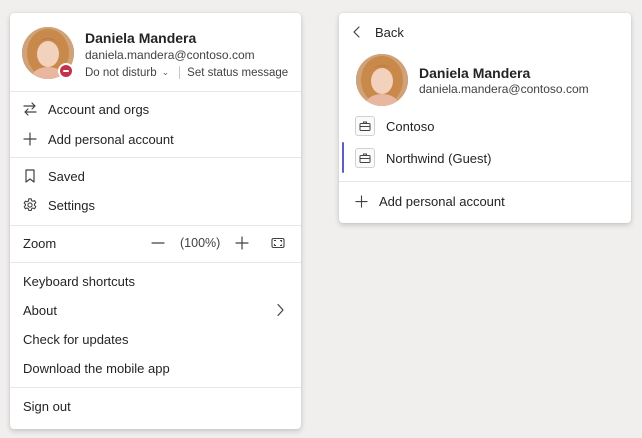 This screenshot has width=642, height=438. What do you see at coordinates (141, 38) in the screenshot?
I see `profile-name: Daniela Mandera` at bounding box center [141, 38].